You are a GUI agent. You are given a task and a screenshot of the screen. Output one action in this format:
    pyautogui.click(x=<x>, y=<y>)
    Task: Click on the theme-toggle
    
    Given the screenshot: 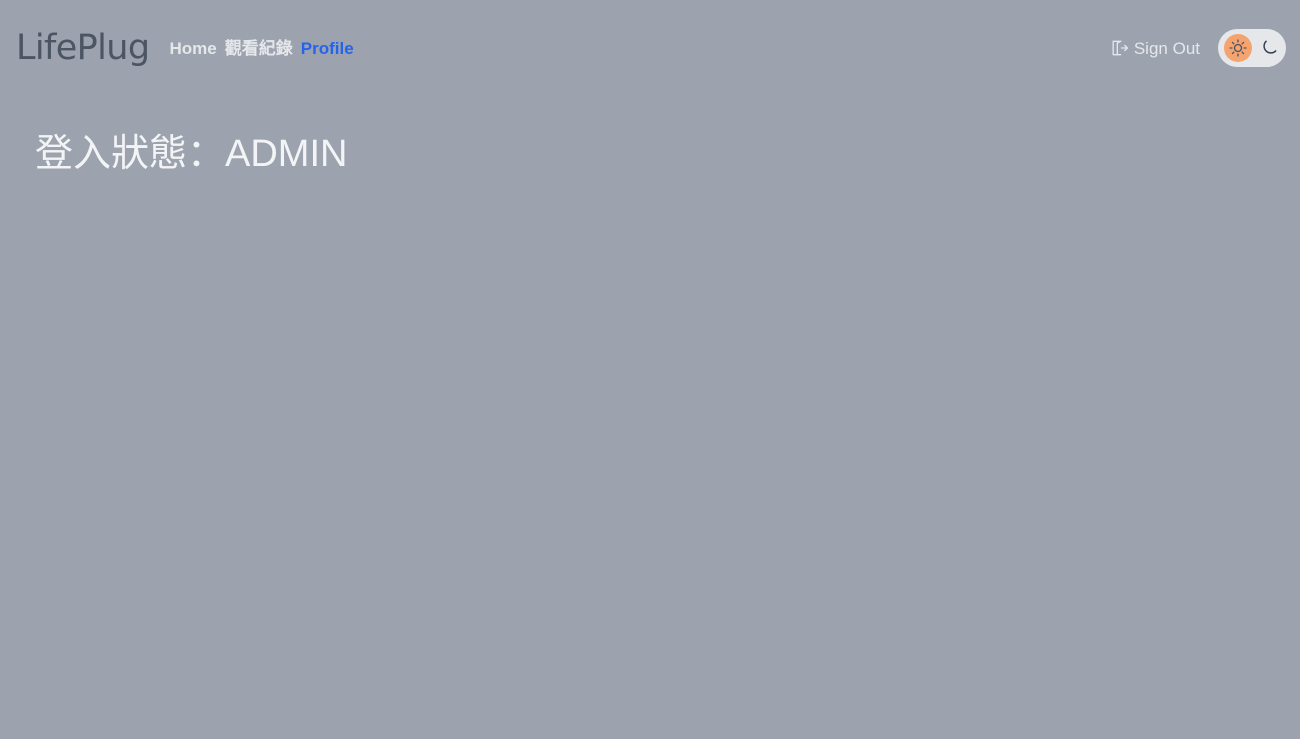 What is the action you would take?
    pyautogui.click(x=1252, y=48)
    